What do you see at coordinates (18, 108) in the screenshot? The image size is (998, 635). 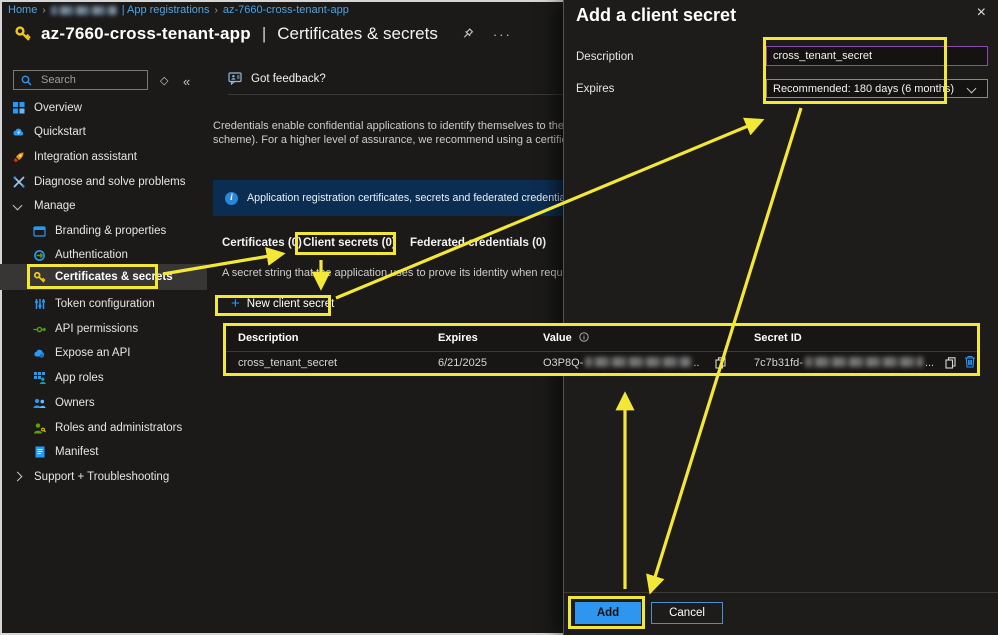 I see `overview-icon` at bounding box center [18, 108].